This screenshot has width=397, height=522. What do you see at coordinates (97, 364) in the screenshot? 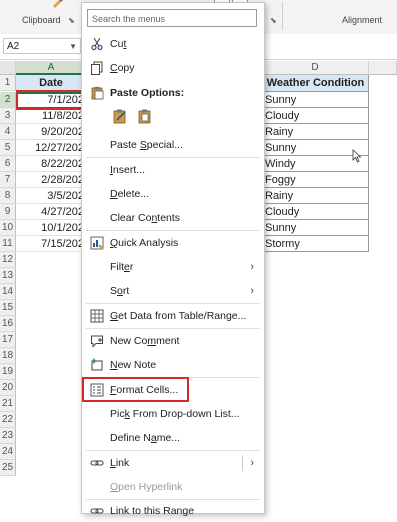
I see `new-note-icon` at bounding box center [97, 364].